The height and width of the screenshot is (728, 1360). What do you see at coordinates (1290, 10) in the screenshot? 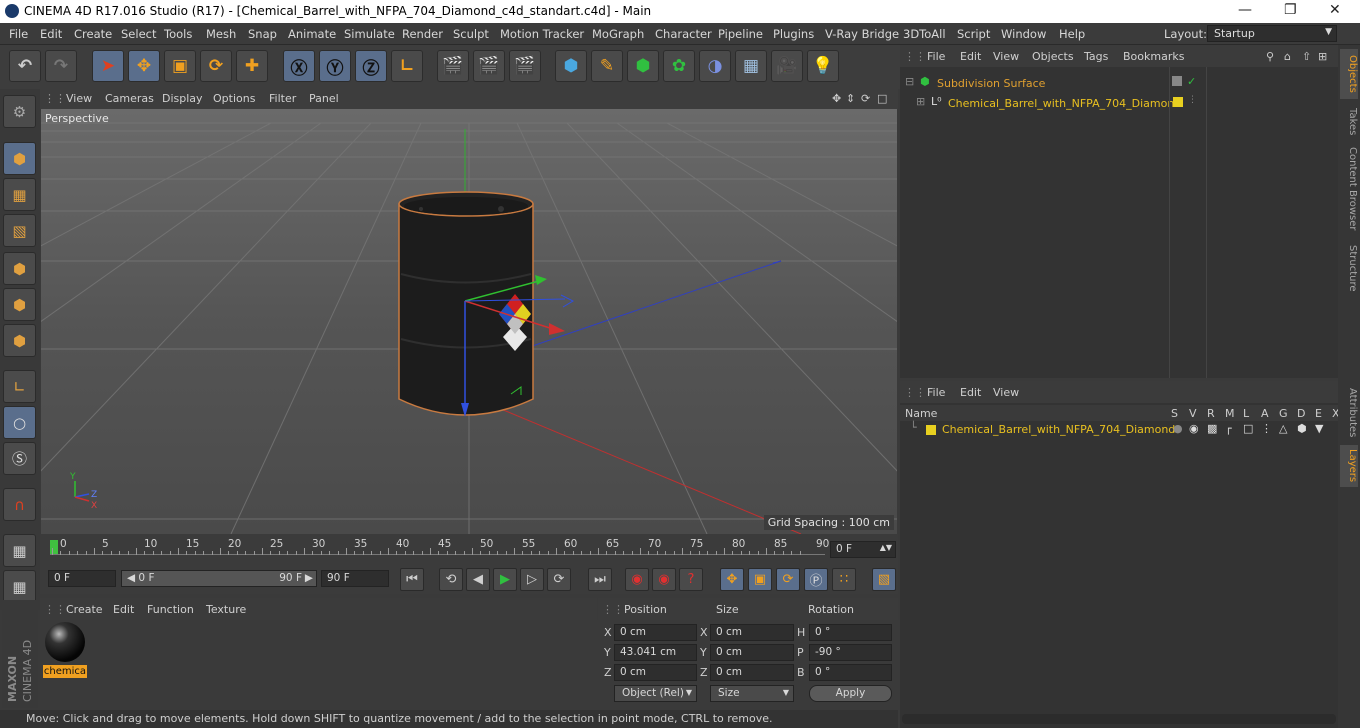
I see `maximize-icon: ❐` at bounding box center [1290, 10].